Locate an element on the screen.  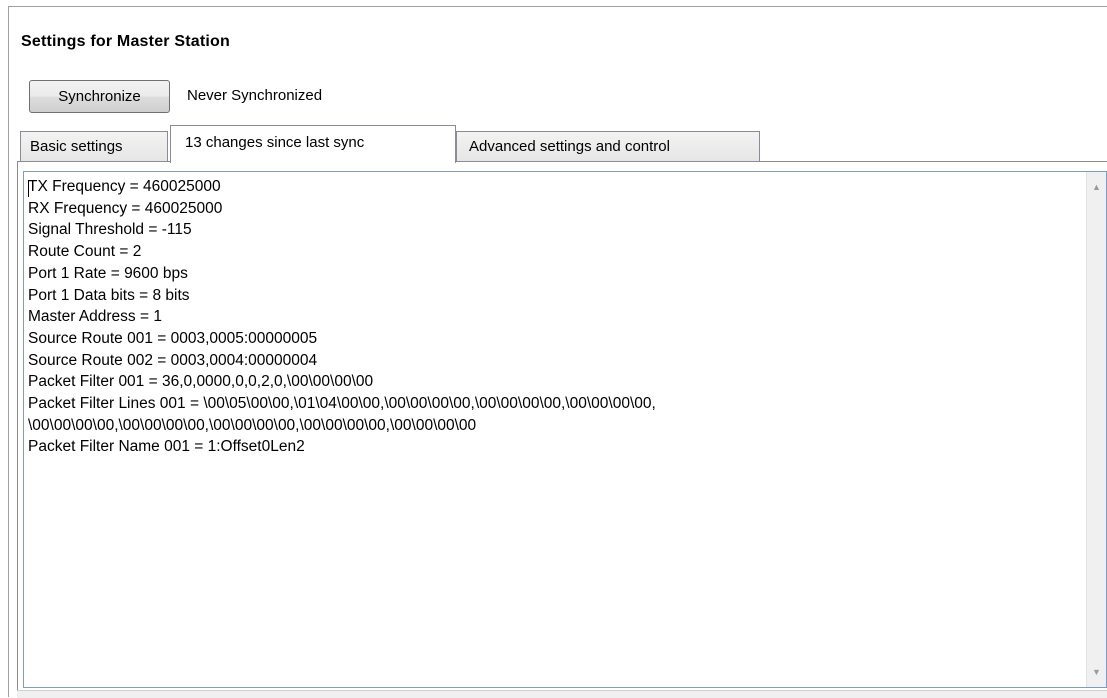
synchronize-button: Synchronize is located at coordinates (99, 96).